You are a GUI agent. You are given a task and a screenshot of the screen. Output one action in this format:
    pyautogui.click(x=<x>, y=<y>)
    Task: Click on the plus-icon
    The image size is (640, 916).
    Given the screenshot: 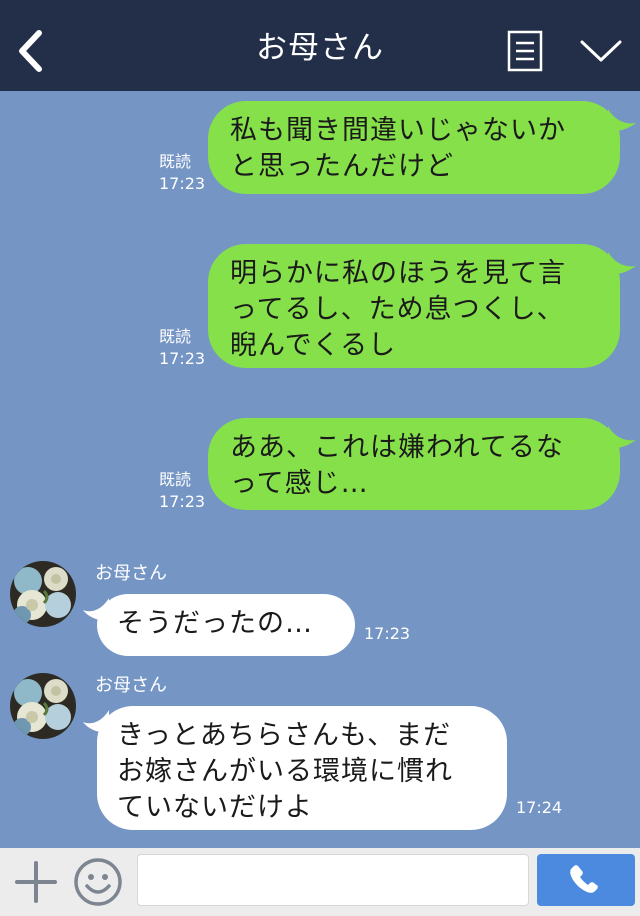 What is the action you would take?
    pyautogui.click(x=36, y=882)
    